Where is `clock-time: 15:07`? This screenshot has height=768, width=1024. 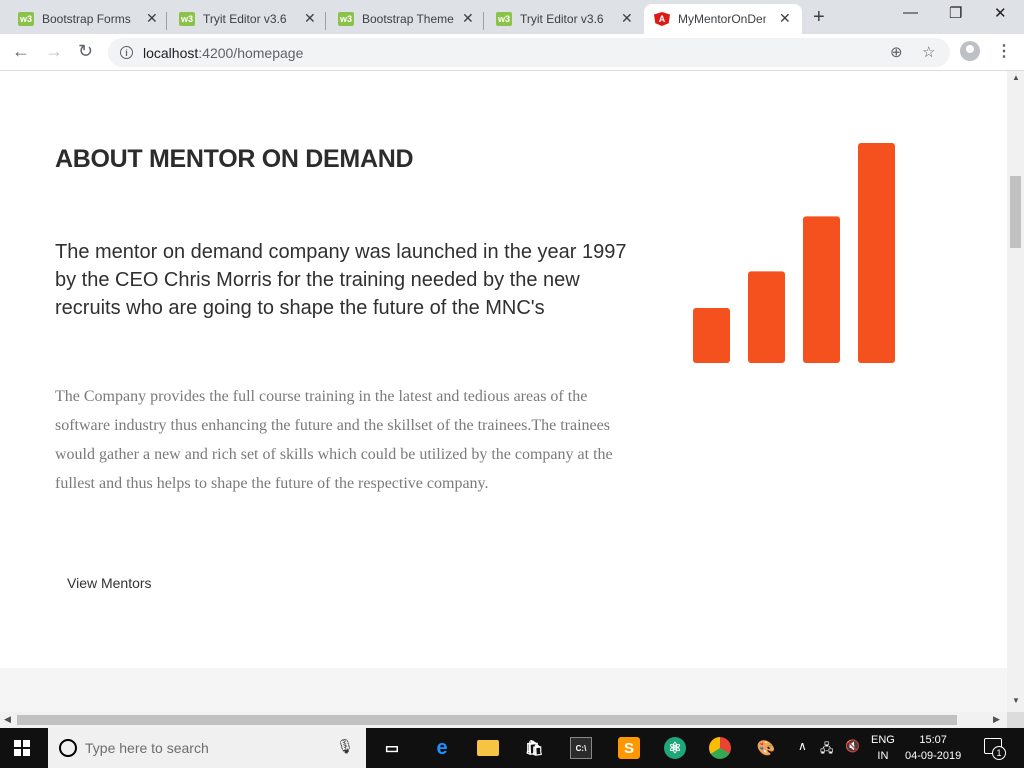
clock-time: 15:07 is located at coordinates (933, 740).